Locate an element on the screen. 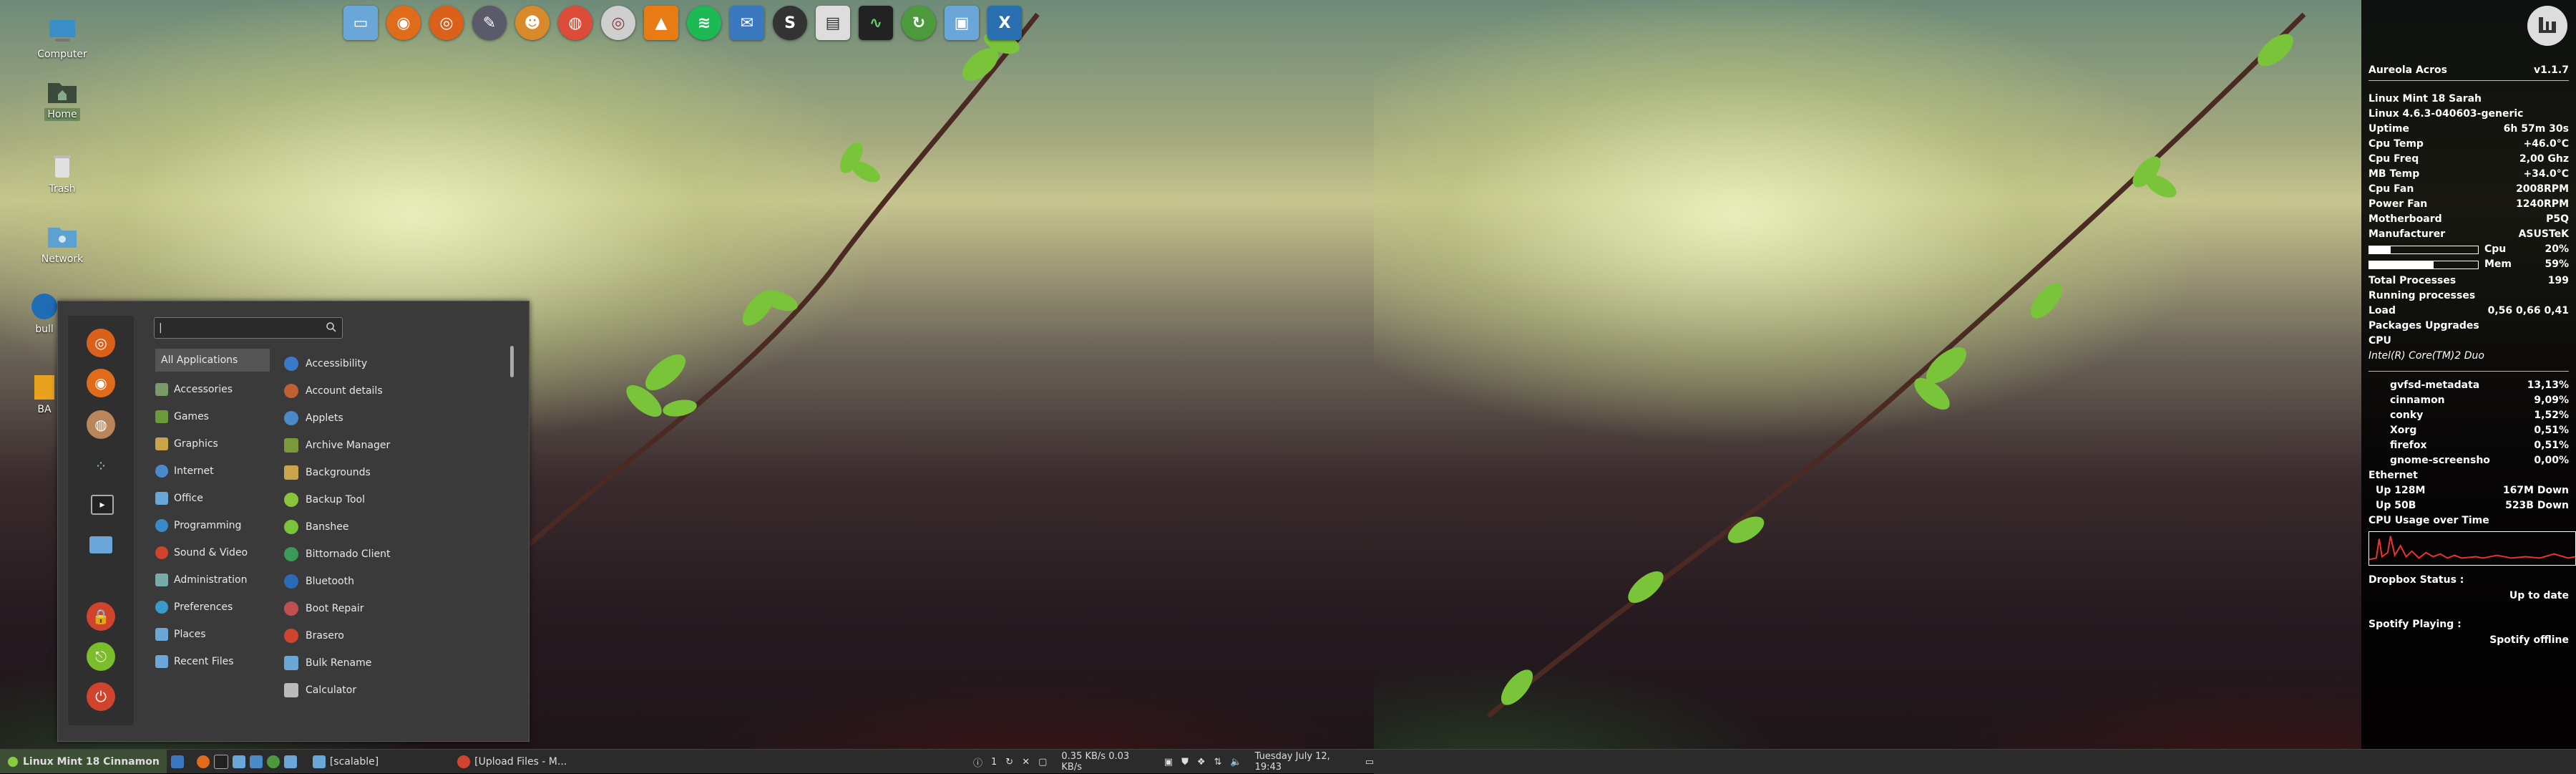 The height and width of the screenshot is (774, 2576). category-item: Internet is located at coordinates (212, 471).